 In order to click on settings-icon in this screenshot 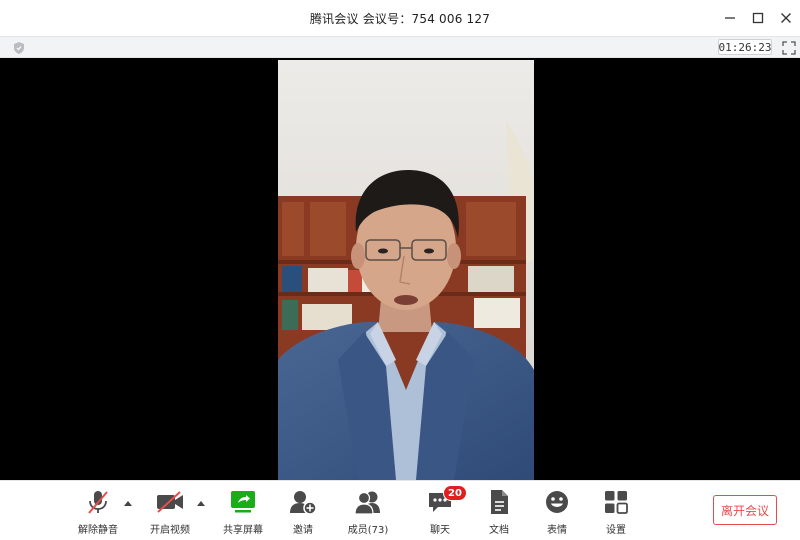, I will do `click(616, 502)`.